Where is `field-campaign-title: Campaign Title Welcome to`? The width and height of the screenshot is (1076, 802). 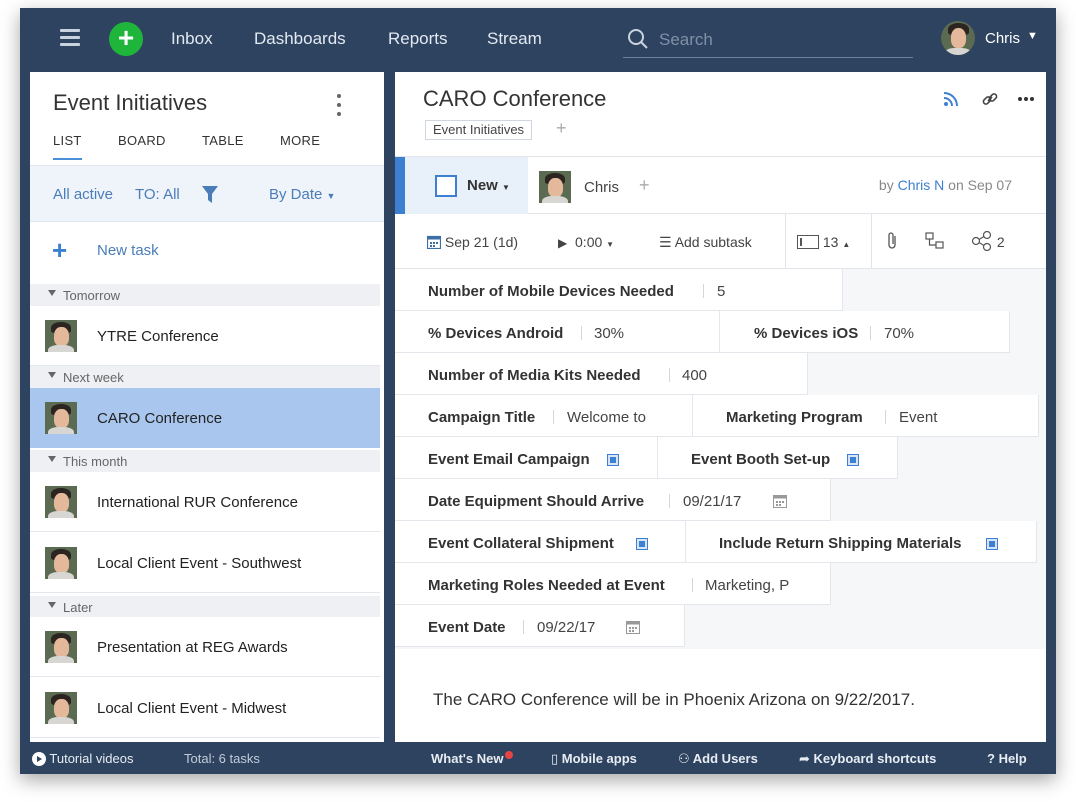
field-campaign-title: Campaign Title Welcome to is located at coordinates (544, 416).